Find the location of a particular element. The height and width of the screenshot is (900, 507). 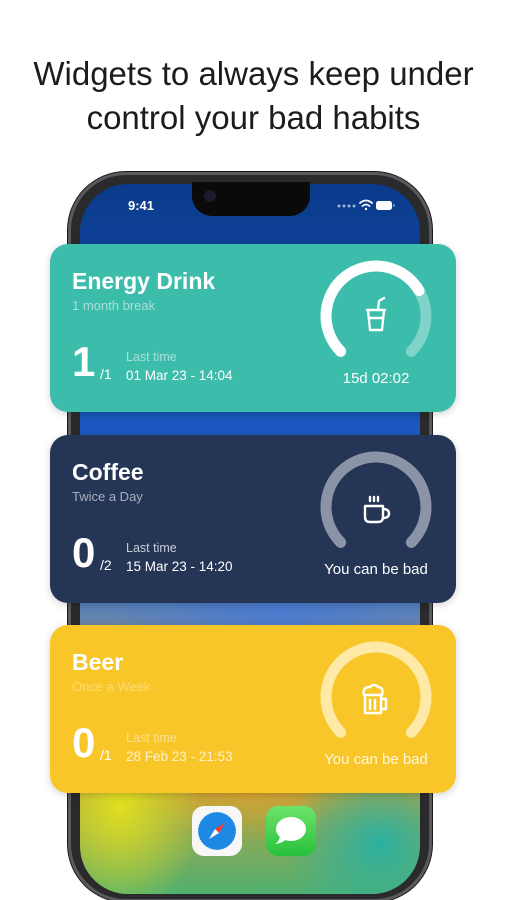

safari-icon is located at coordinates (217, 831).